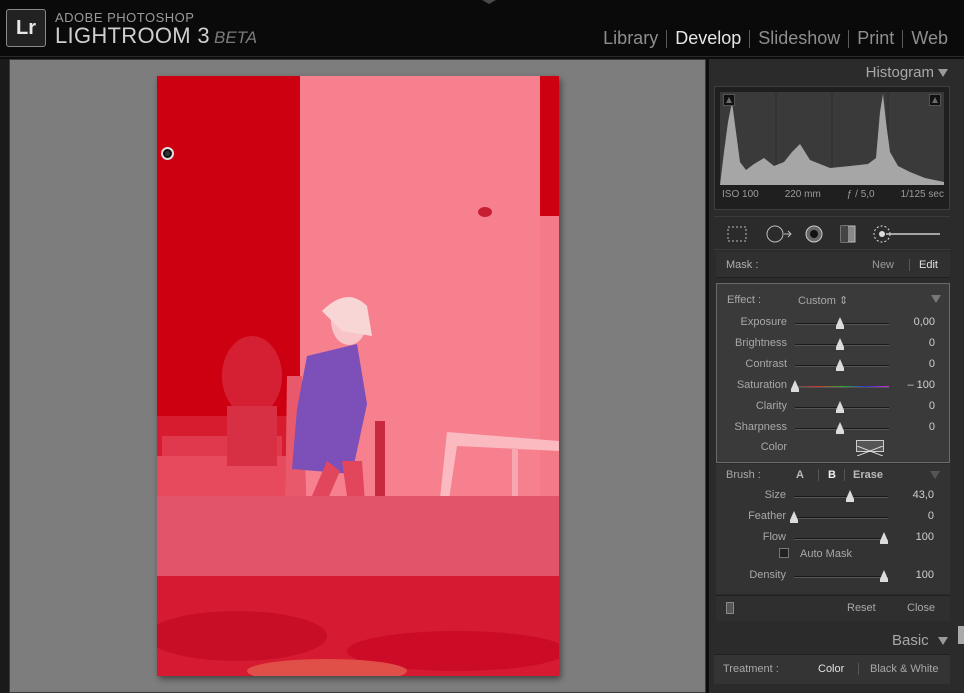  I want to click on density-slider, so click(841, 577).